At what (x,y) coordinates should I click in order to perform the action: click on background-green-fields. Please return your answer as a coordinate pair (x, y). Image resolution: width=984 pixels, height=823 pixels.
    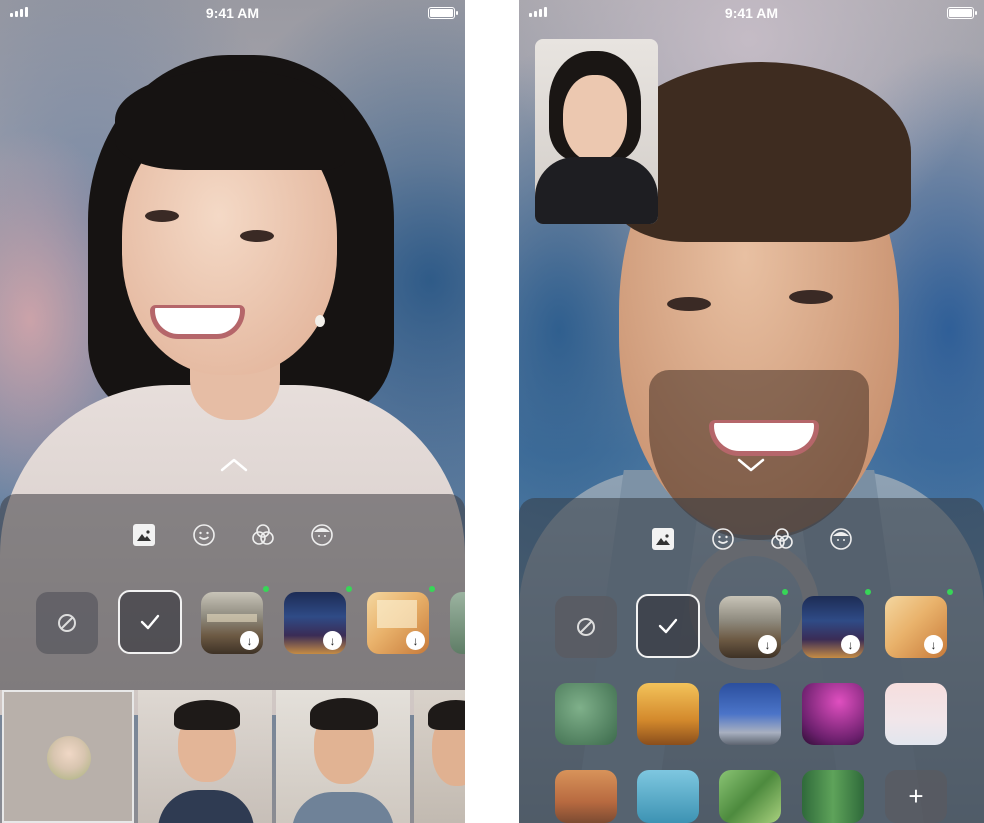
    Looking at the image, I should click on (750, 796).